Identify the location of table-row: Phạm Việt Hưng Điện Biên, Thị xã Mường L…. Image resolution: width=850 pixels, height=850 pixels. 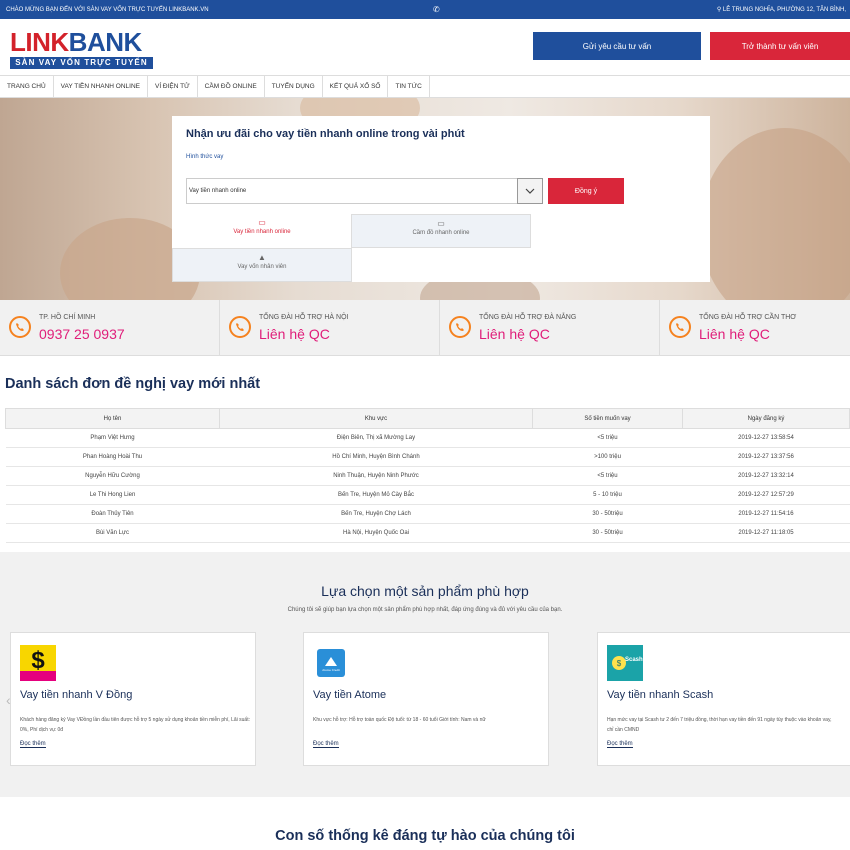
(427, 438).